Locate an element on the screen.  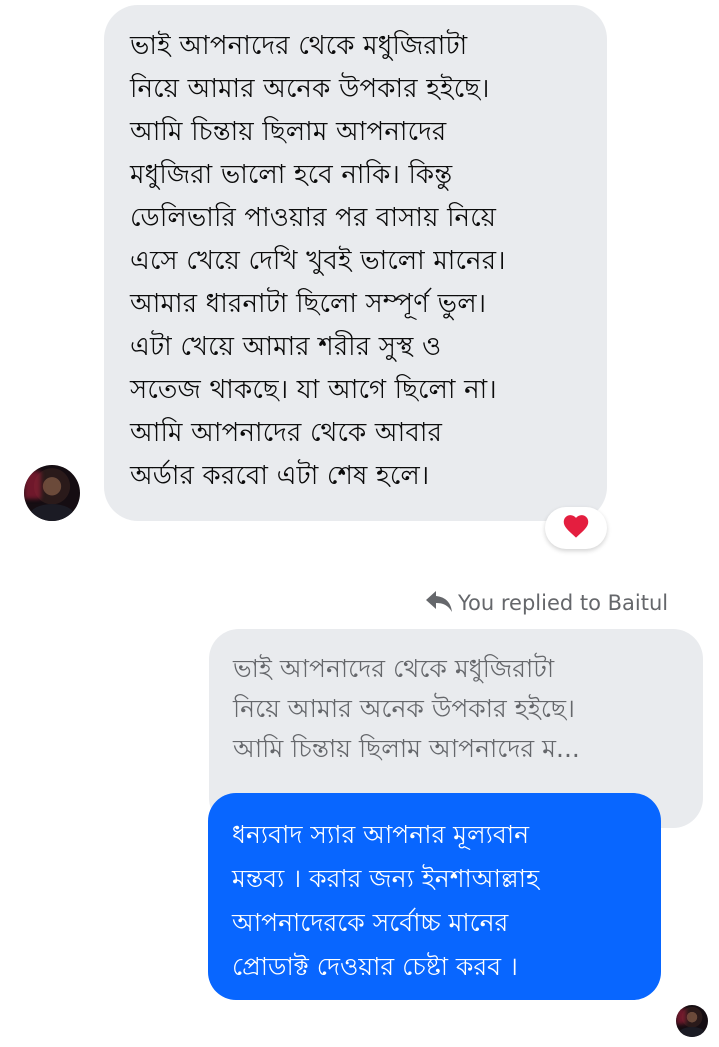
message-line: এসে খেয়ে দেখি খুবই ভালো মানের। is located at coordinates (318, 261).